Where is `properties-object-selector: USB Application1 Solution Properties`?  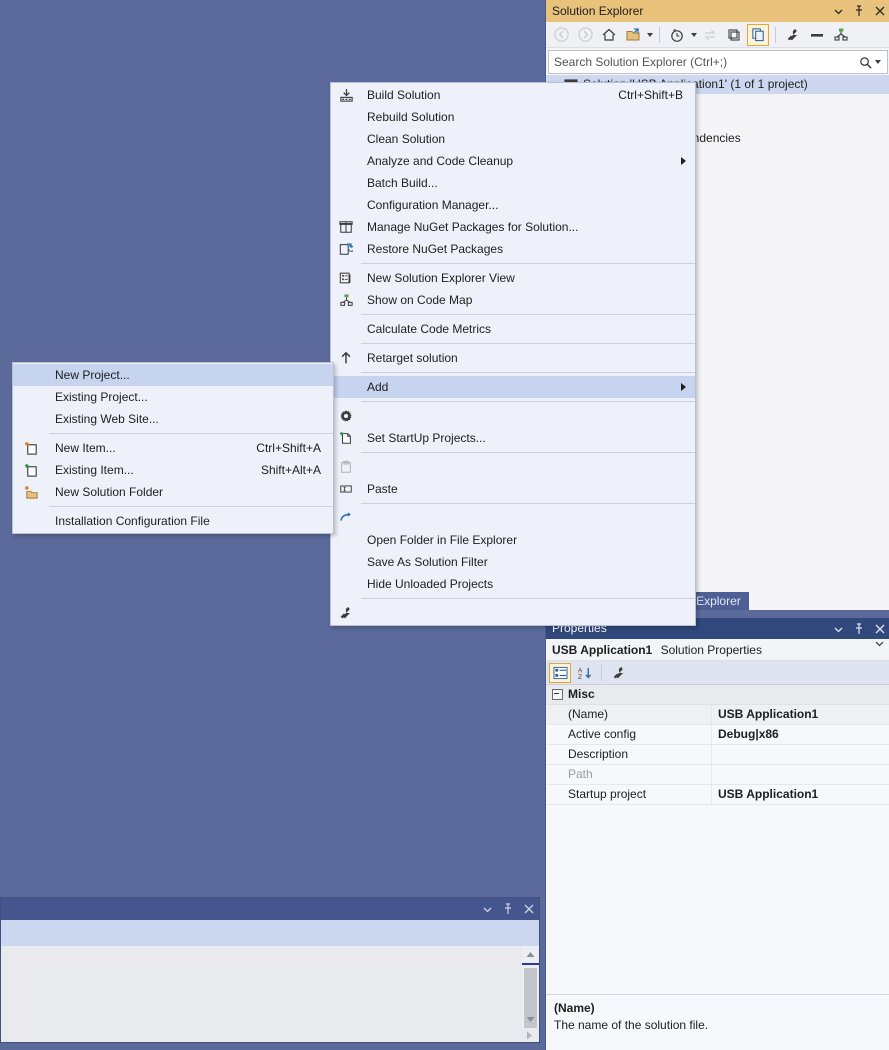
properties-object-selector: USB Application1 Solution Properties is located at coordinates (717, 650).